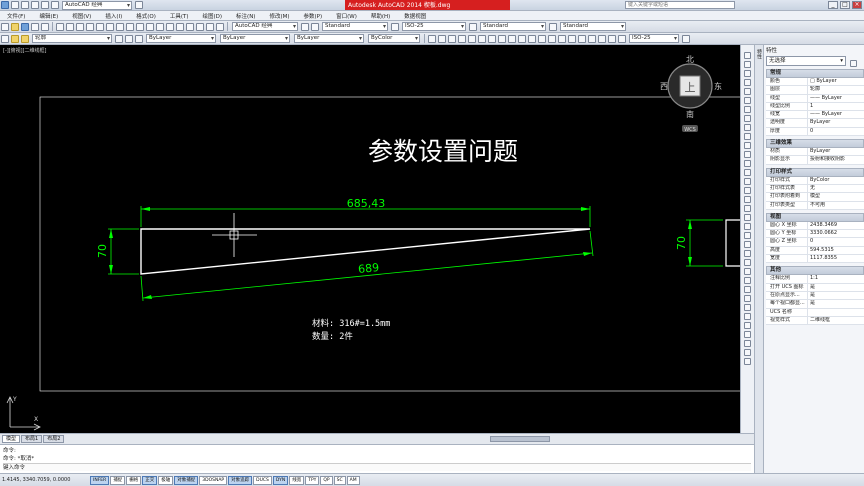 This screenshot has width=864, height=486. What do you see at coordinates (836, 81) in the screenshot?
I see `property-value: □ ByLayer` at bounding box center [836, 81].